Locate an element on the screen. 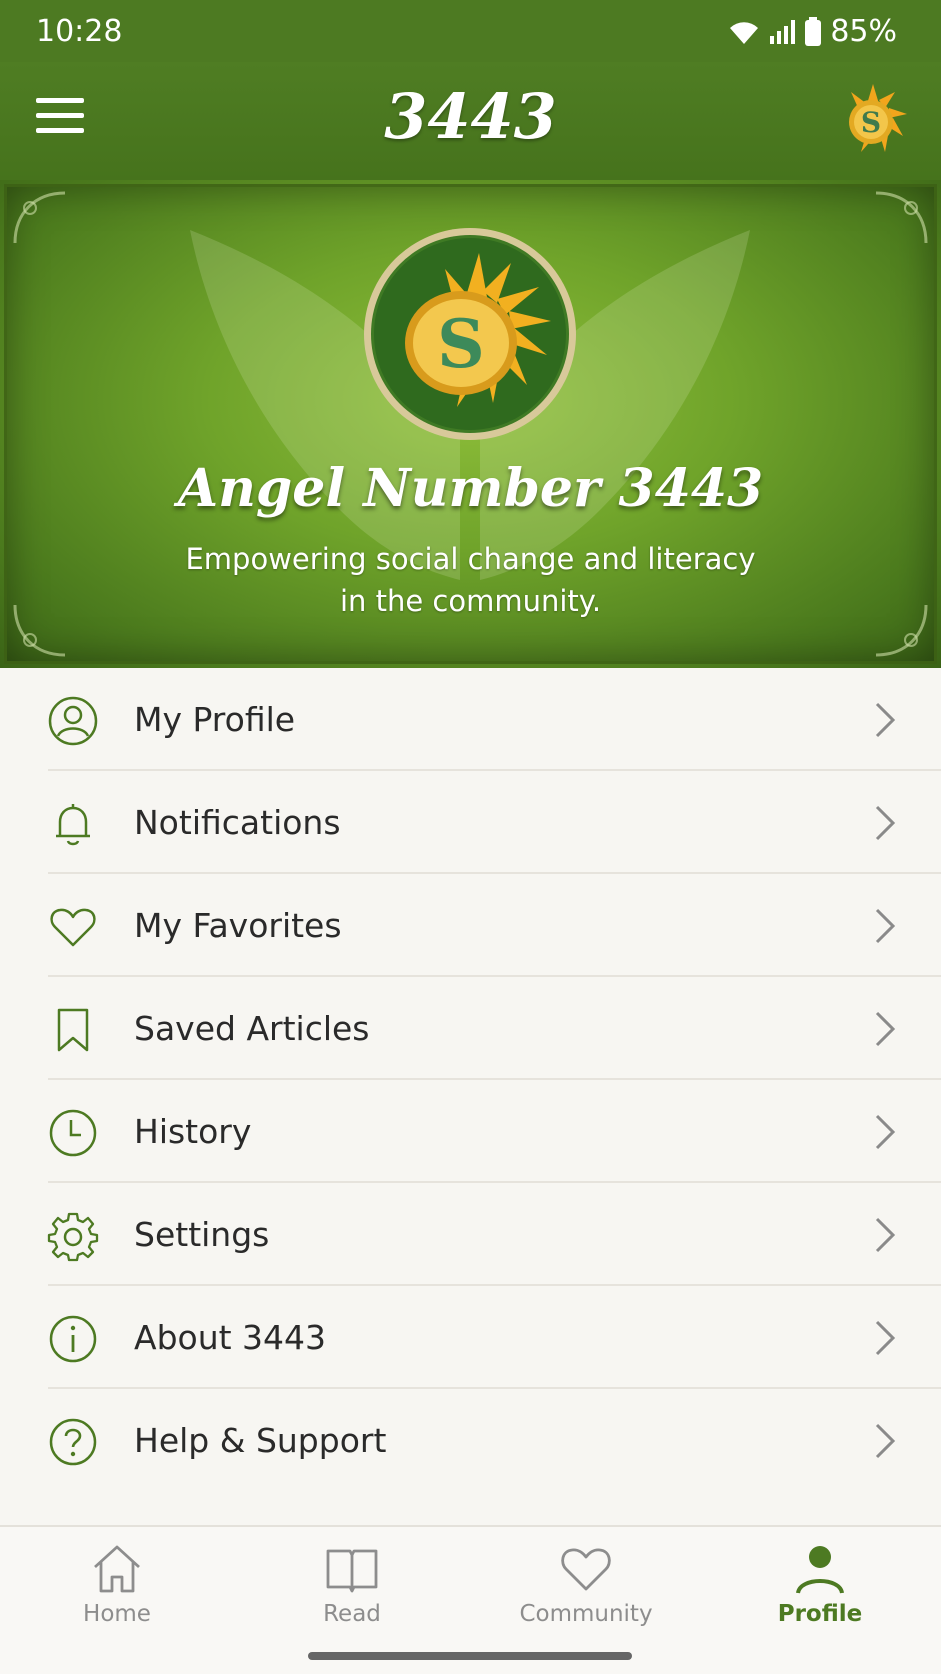 The image size is (941, 1674). bookmark-icon is located at coordinates (73, 1030).